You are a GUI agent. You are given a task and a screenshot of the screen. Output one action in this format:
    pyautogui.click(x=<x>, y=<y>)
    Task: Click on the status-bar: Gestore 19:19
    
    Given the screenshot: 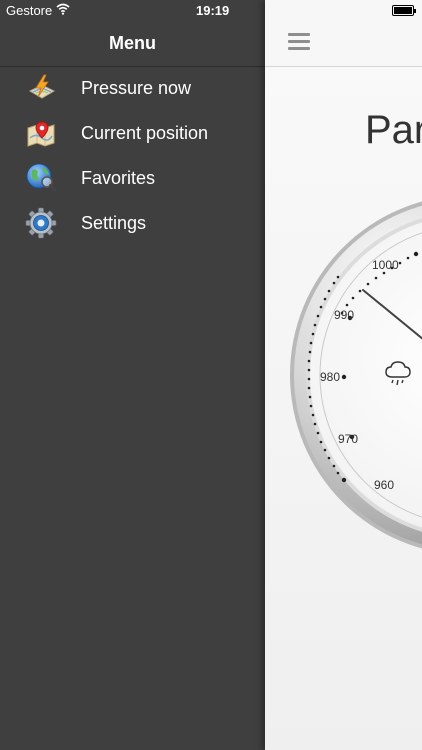 What is the action you would take?
    pyautogui.click(x=211, y=11)
    